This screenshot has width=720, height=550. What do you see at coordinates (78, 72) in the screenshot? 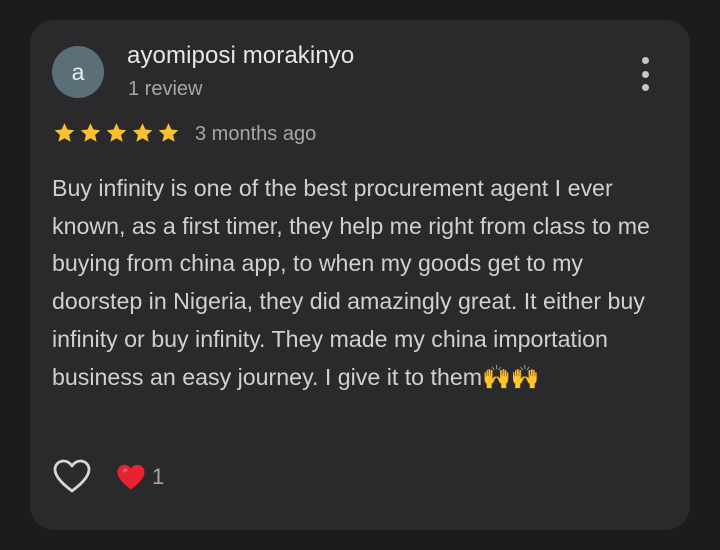
I see `avatar: a` at bounding box center [78, 72].